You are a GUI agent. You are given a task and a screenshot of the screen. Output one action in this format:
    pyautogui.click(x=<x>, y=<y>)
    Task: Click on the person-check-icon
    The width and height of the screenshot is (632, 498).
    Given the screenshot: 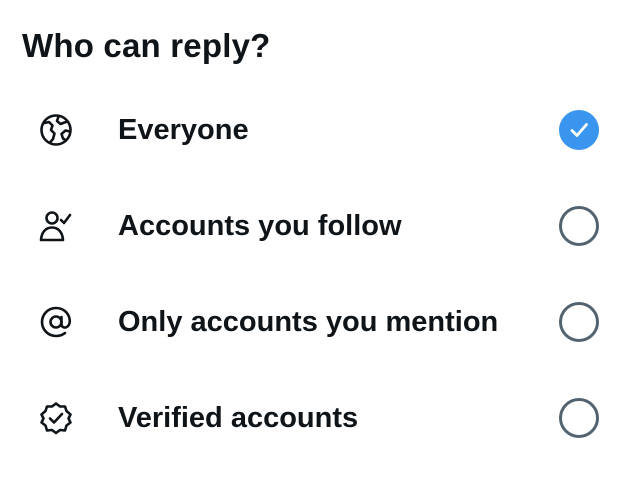 What is the action you would take?
    pyautogui.click(x=56, y=226)
    